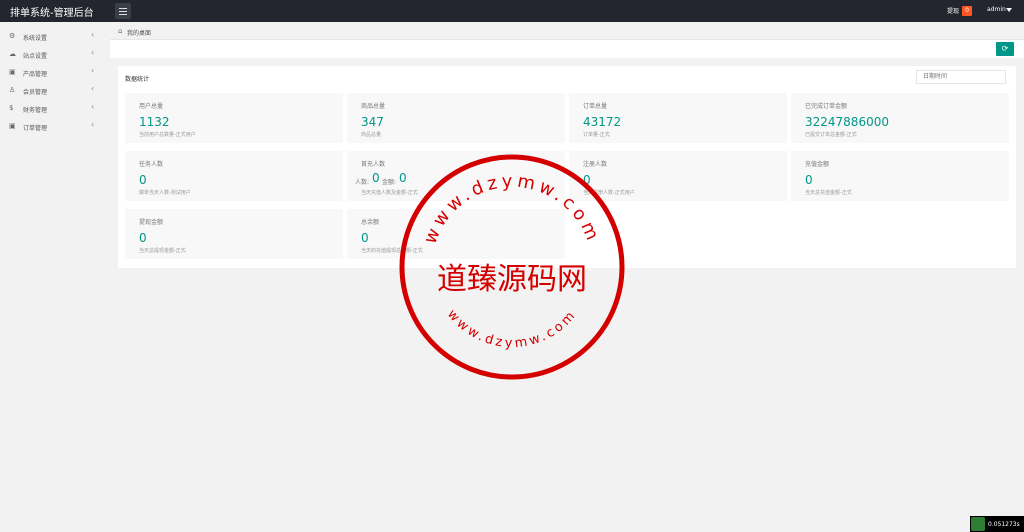 The image size is (1024, 532). I want to click on dollar-icon: $, so click(11, 108).